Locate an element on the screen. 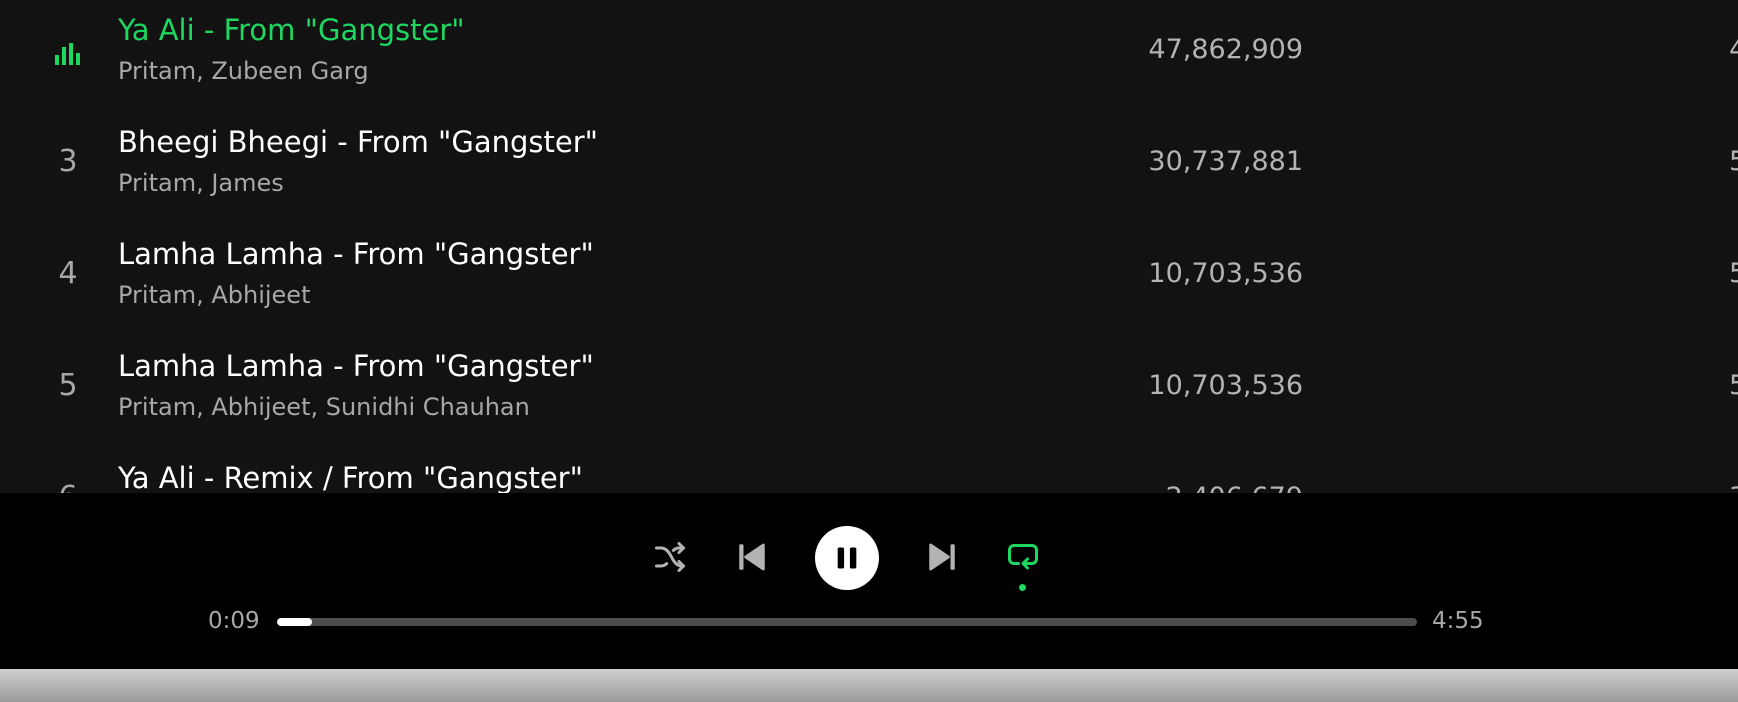 Image resolution: width=1738 pixels, height=702 pixels. track-number: 3 is located at coordinates (68, 161).